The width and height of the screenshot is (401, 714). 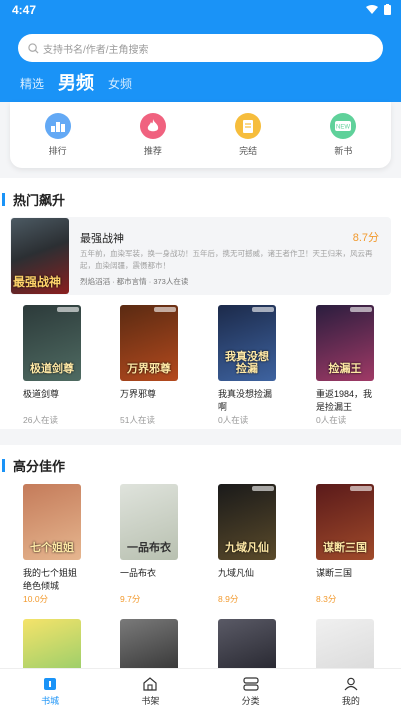 I want to click on wifi-icon, so click(x=372, y=9).